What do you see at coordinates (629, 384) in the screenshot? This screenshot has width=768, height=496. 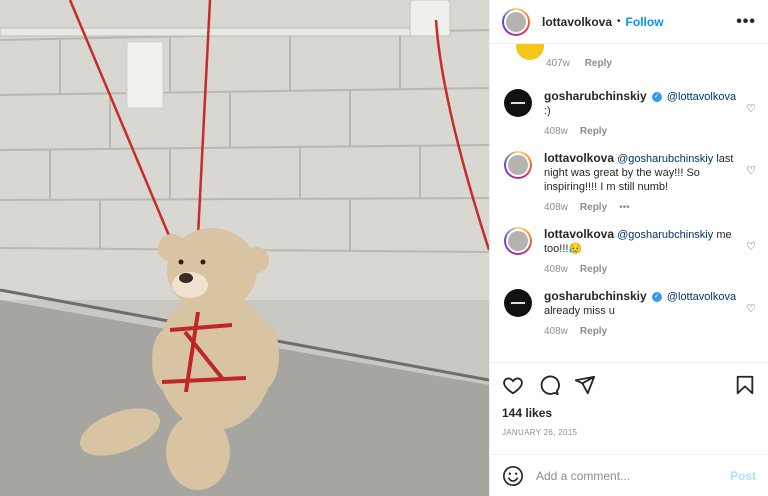 I see `post-actions-bar` at bounding box center [629, 384].